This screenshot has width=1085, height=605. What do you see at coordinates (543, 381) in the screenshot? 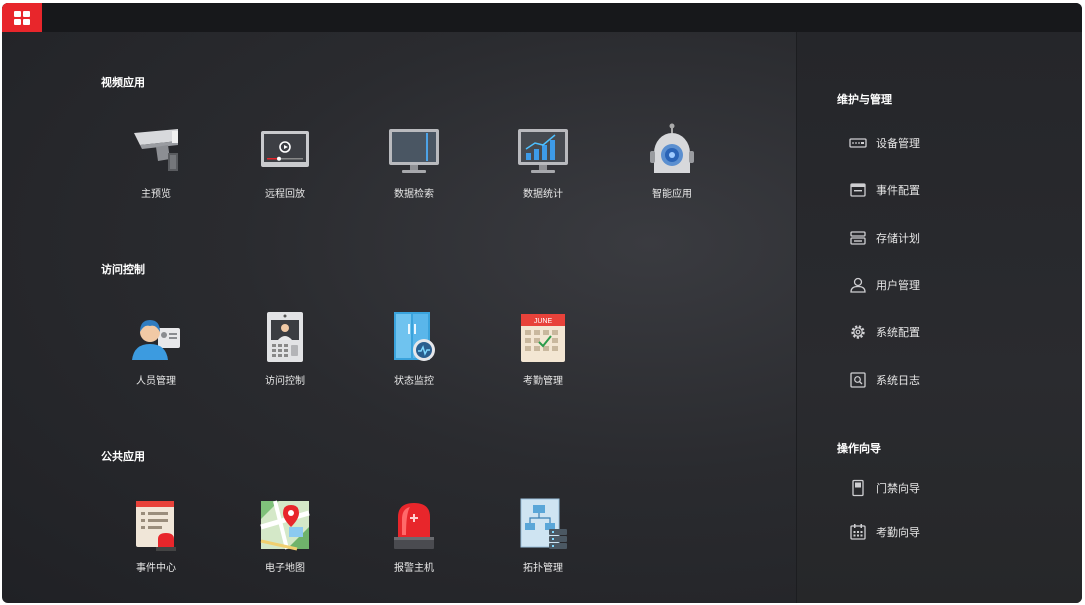
I see `tile-label: 考勤管理` at bounding box center [543, 381].